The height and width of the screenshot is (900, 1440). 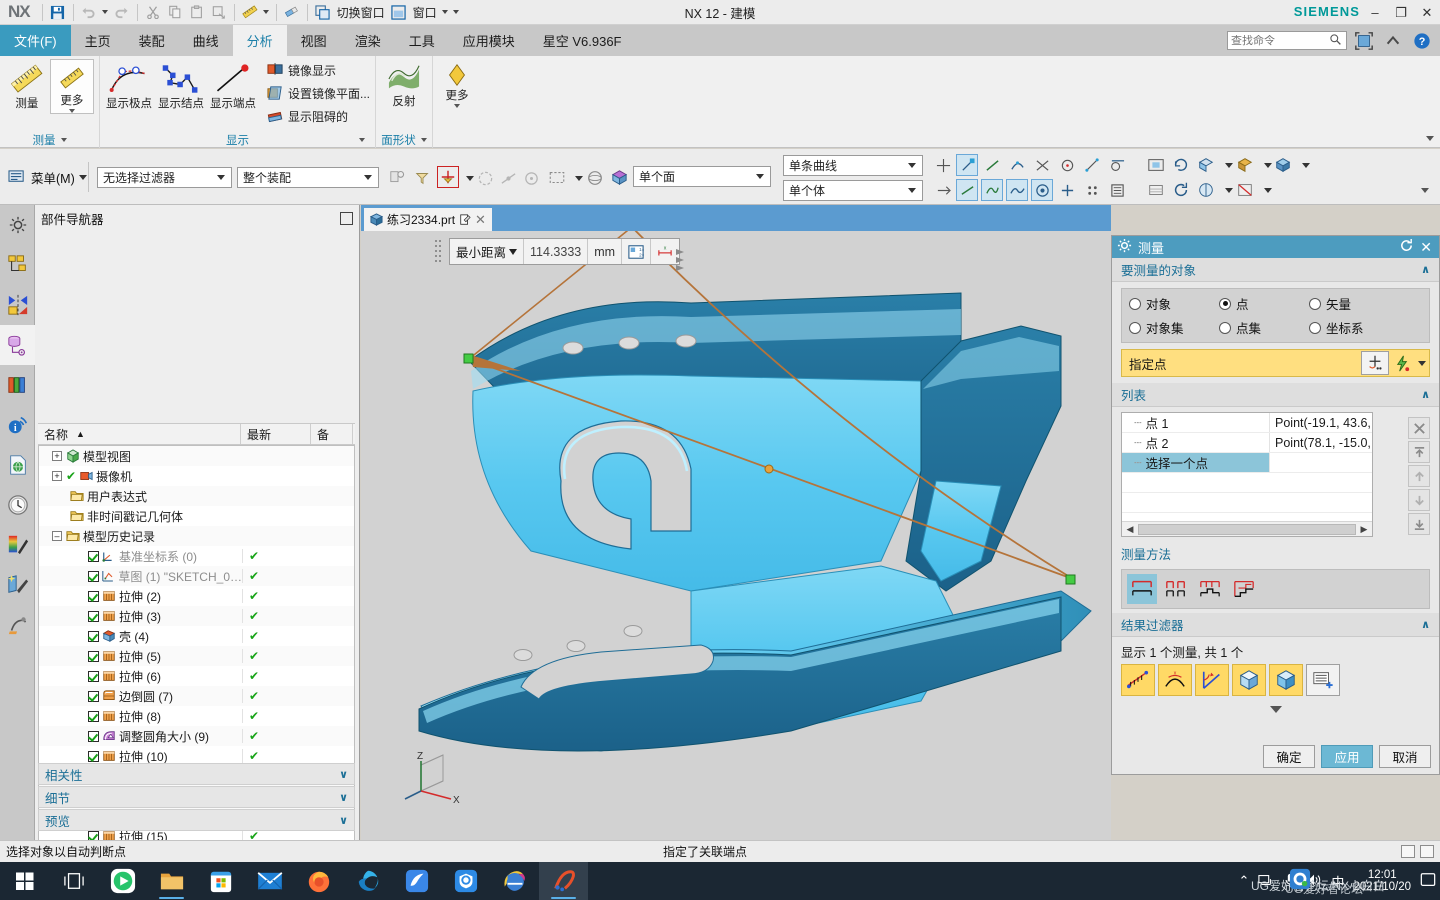 I want to click on tree-row: 拉伸 (5) ✔, so click(x=196, y=656).